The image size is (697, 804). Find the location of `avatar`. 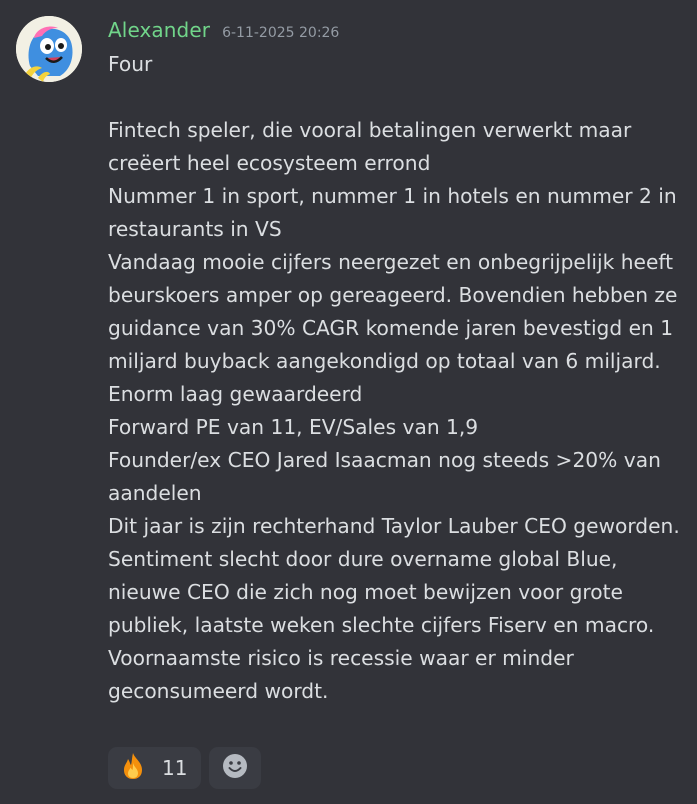

avatar is located at coordinates (49, 49).